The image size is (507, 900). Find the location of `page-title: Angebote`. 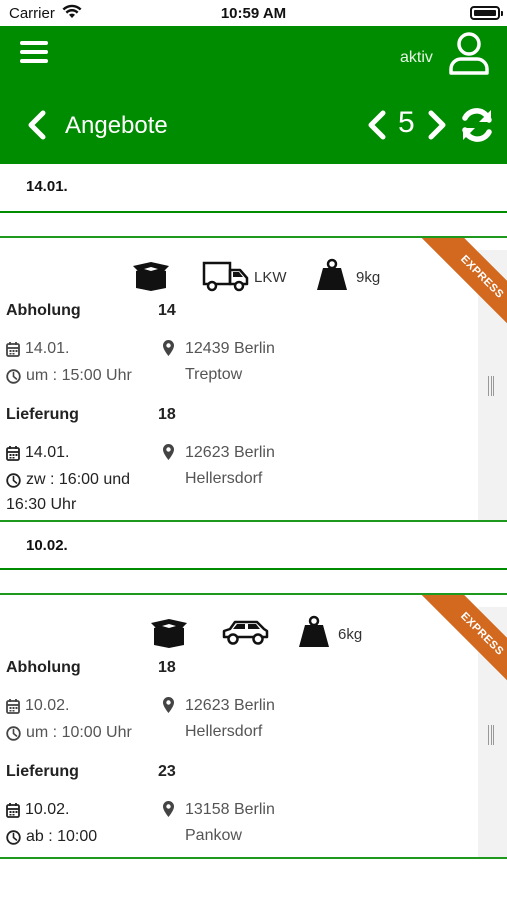

page-title: Angebote is located at coordinates (116, 125).